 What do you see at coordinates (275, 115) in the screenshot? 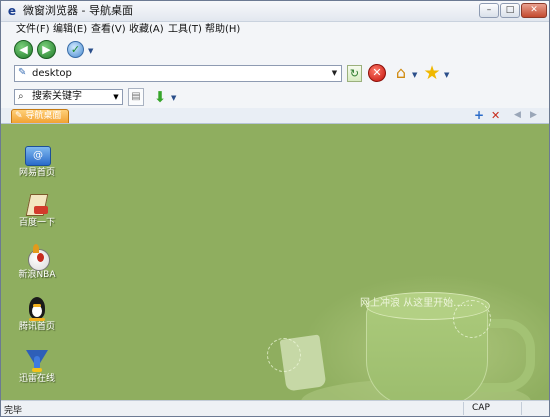
I see `tab-bar: ✎ 导航桌面 + ✕ ◀ ▶` at bounding box center [275, 115].